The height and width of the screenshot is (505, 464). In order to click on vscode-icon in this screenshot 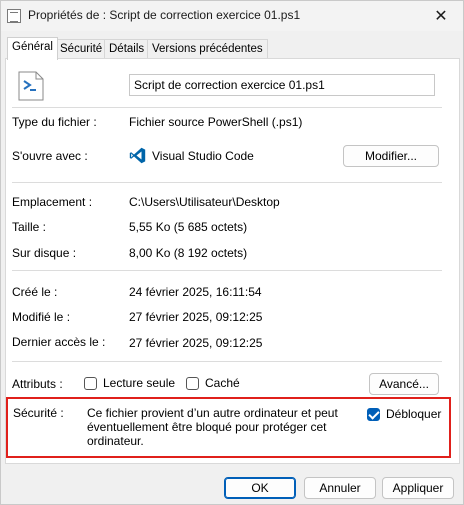, I will do `click(137, 155)`.